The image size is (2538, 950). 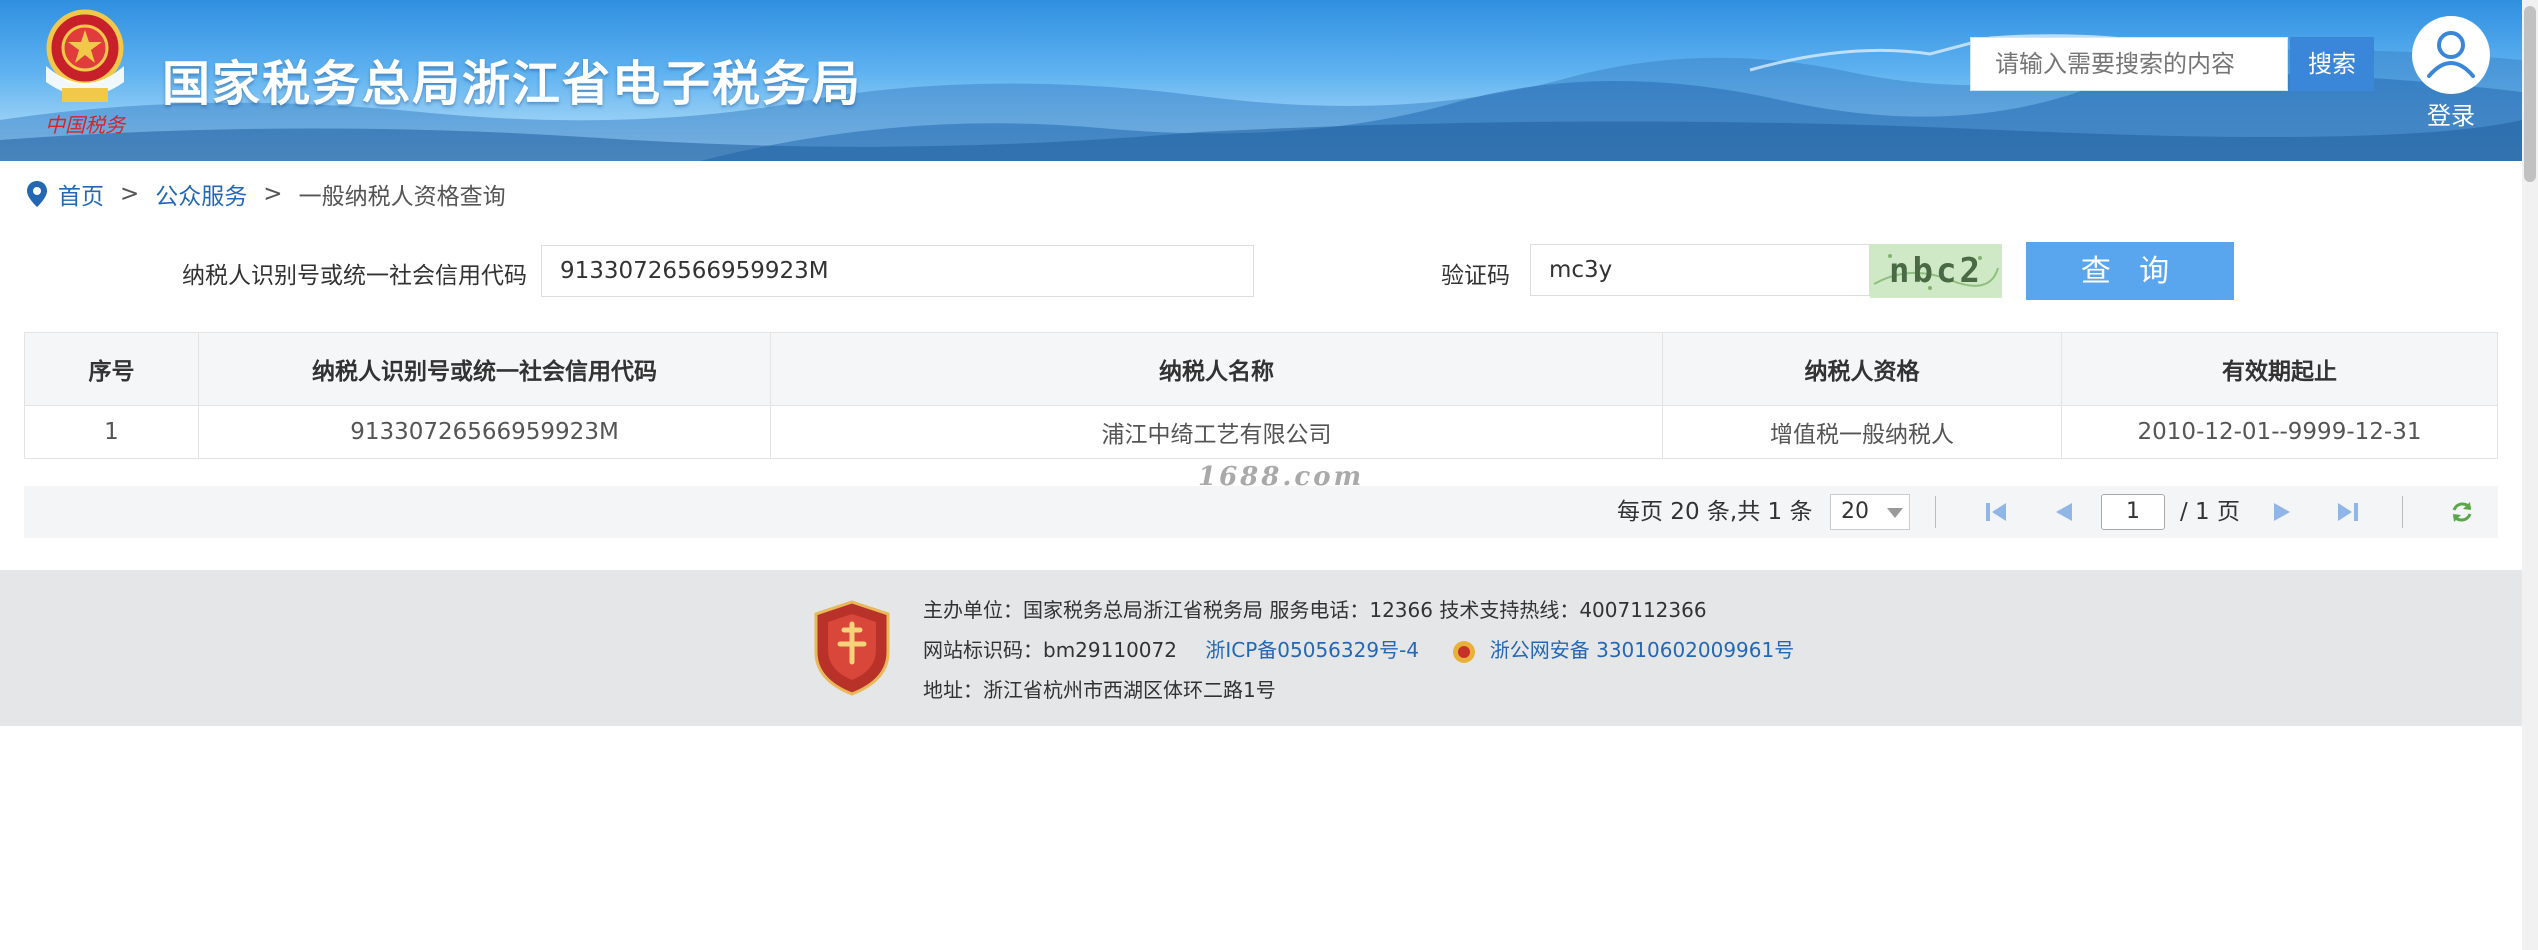 I want to click on cell-taxpayer-name: 浦江中绮工艺有限公司, so click(x=1216, y=432).